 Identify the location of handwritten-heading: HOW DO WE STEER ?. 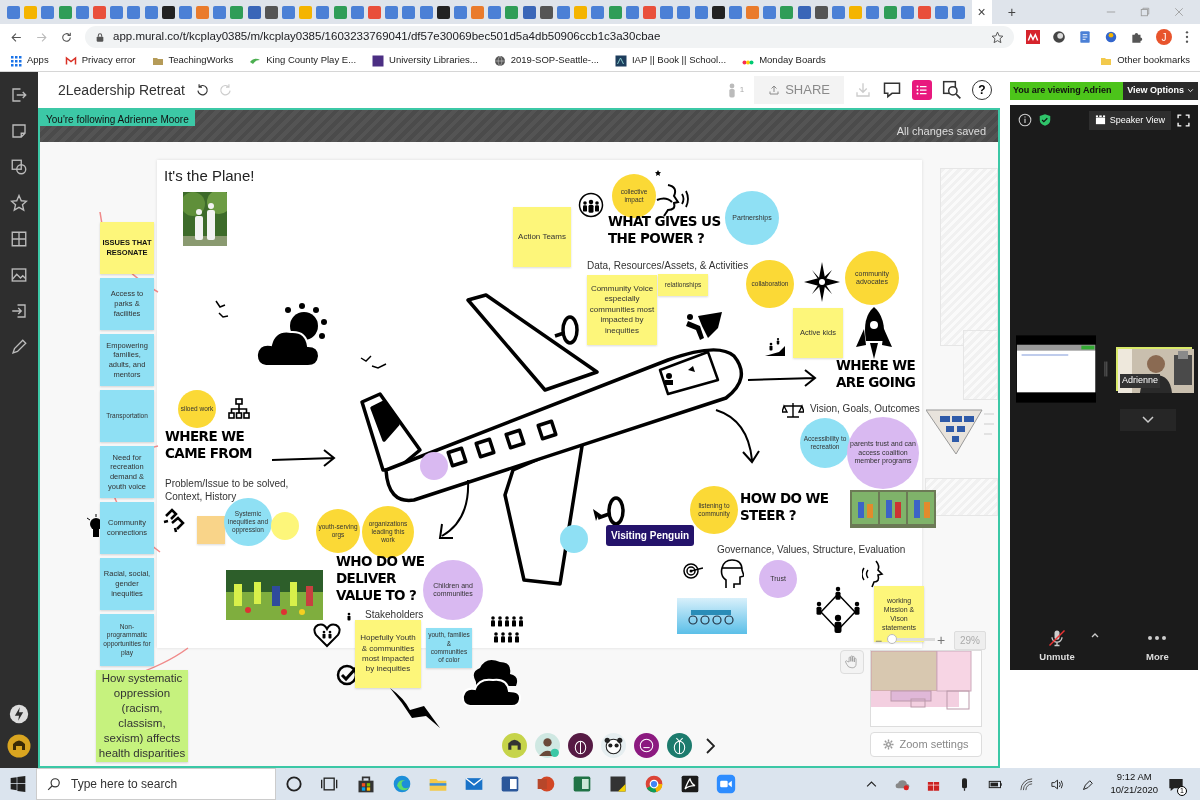
(784, 507).